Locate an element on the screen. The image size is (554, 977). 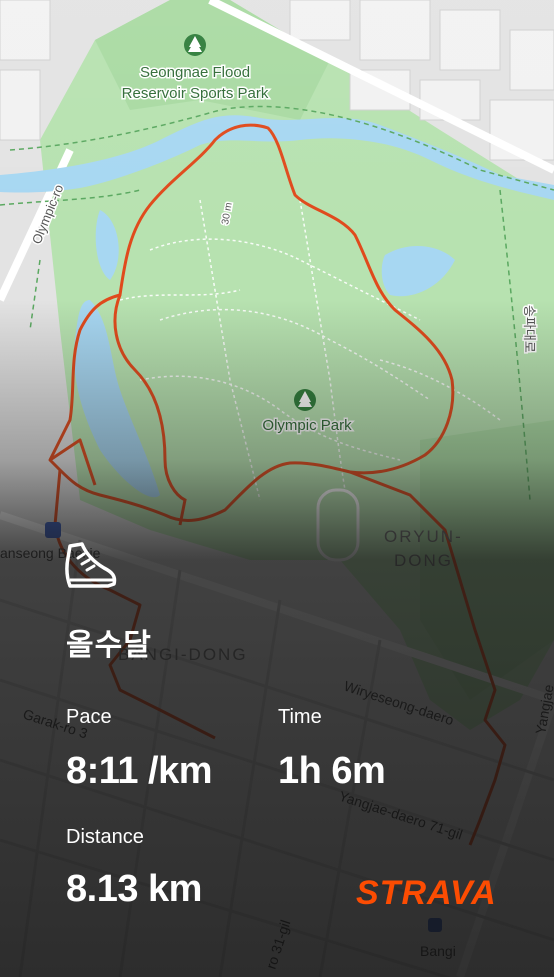
pace-label: Pace is located at coordinates (89, 717).